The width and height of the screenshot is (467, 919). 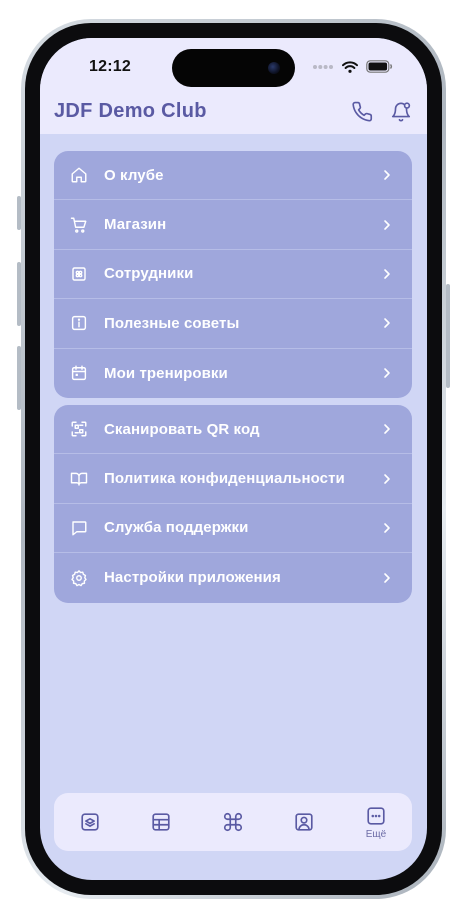 I want to click on volume-up-button, so click(x=19, y=294).